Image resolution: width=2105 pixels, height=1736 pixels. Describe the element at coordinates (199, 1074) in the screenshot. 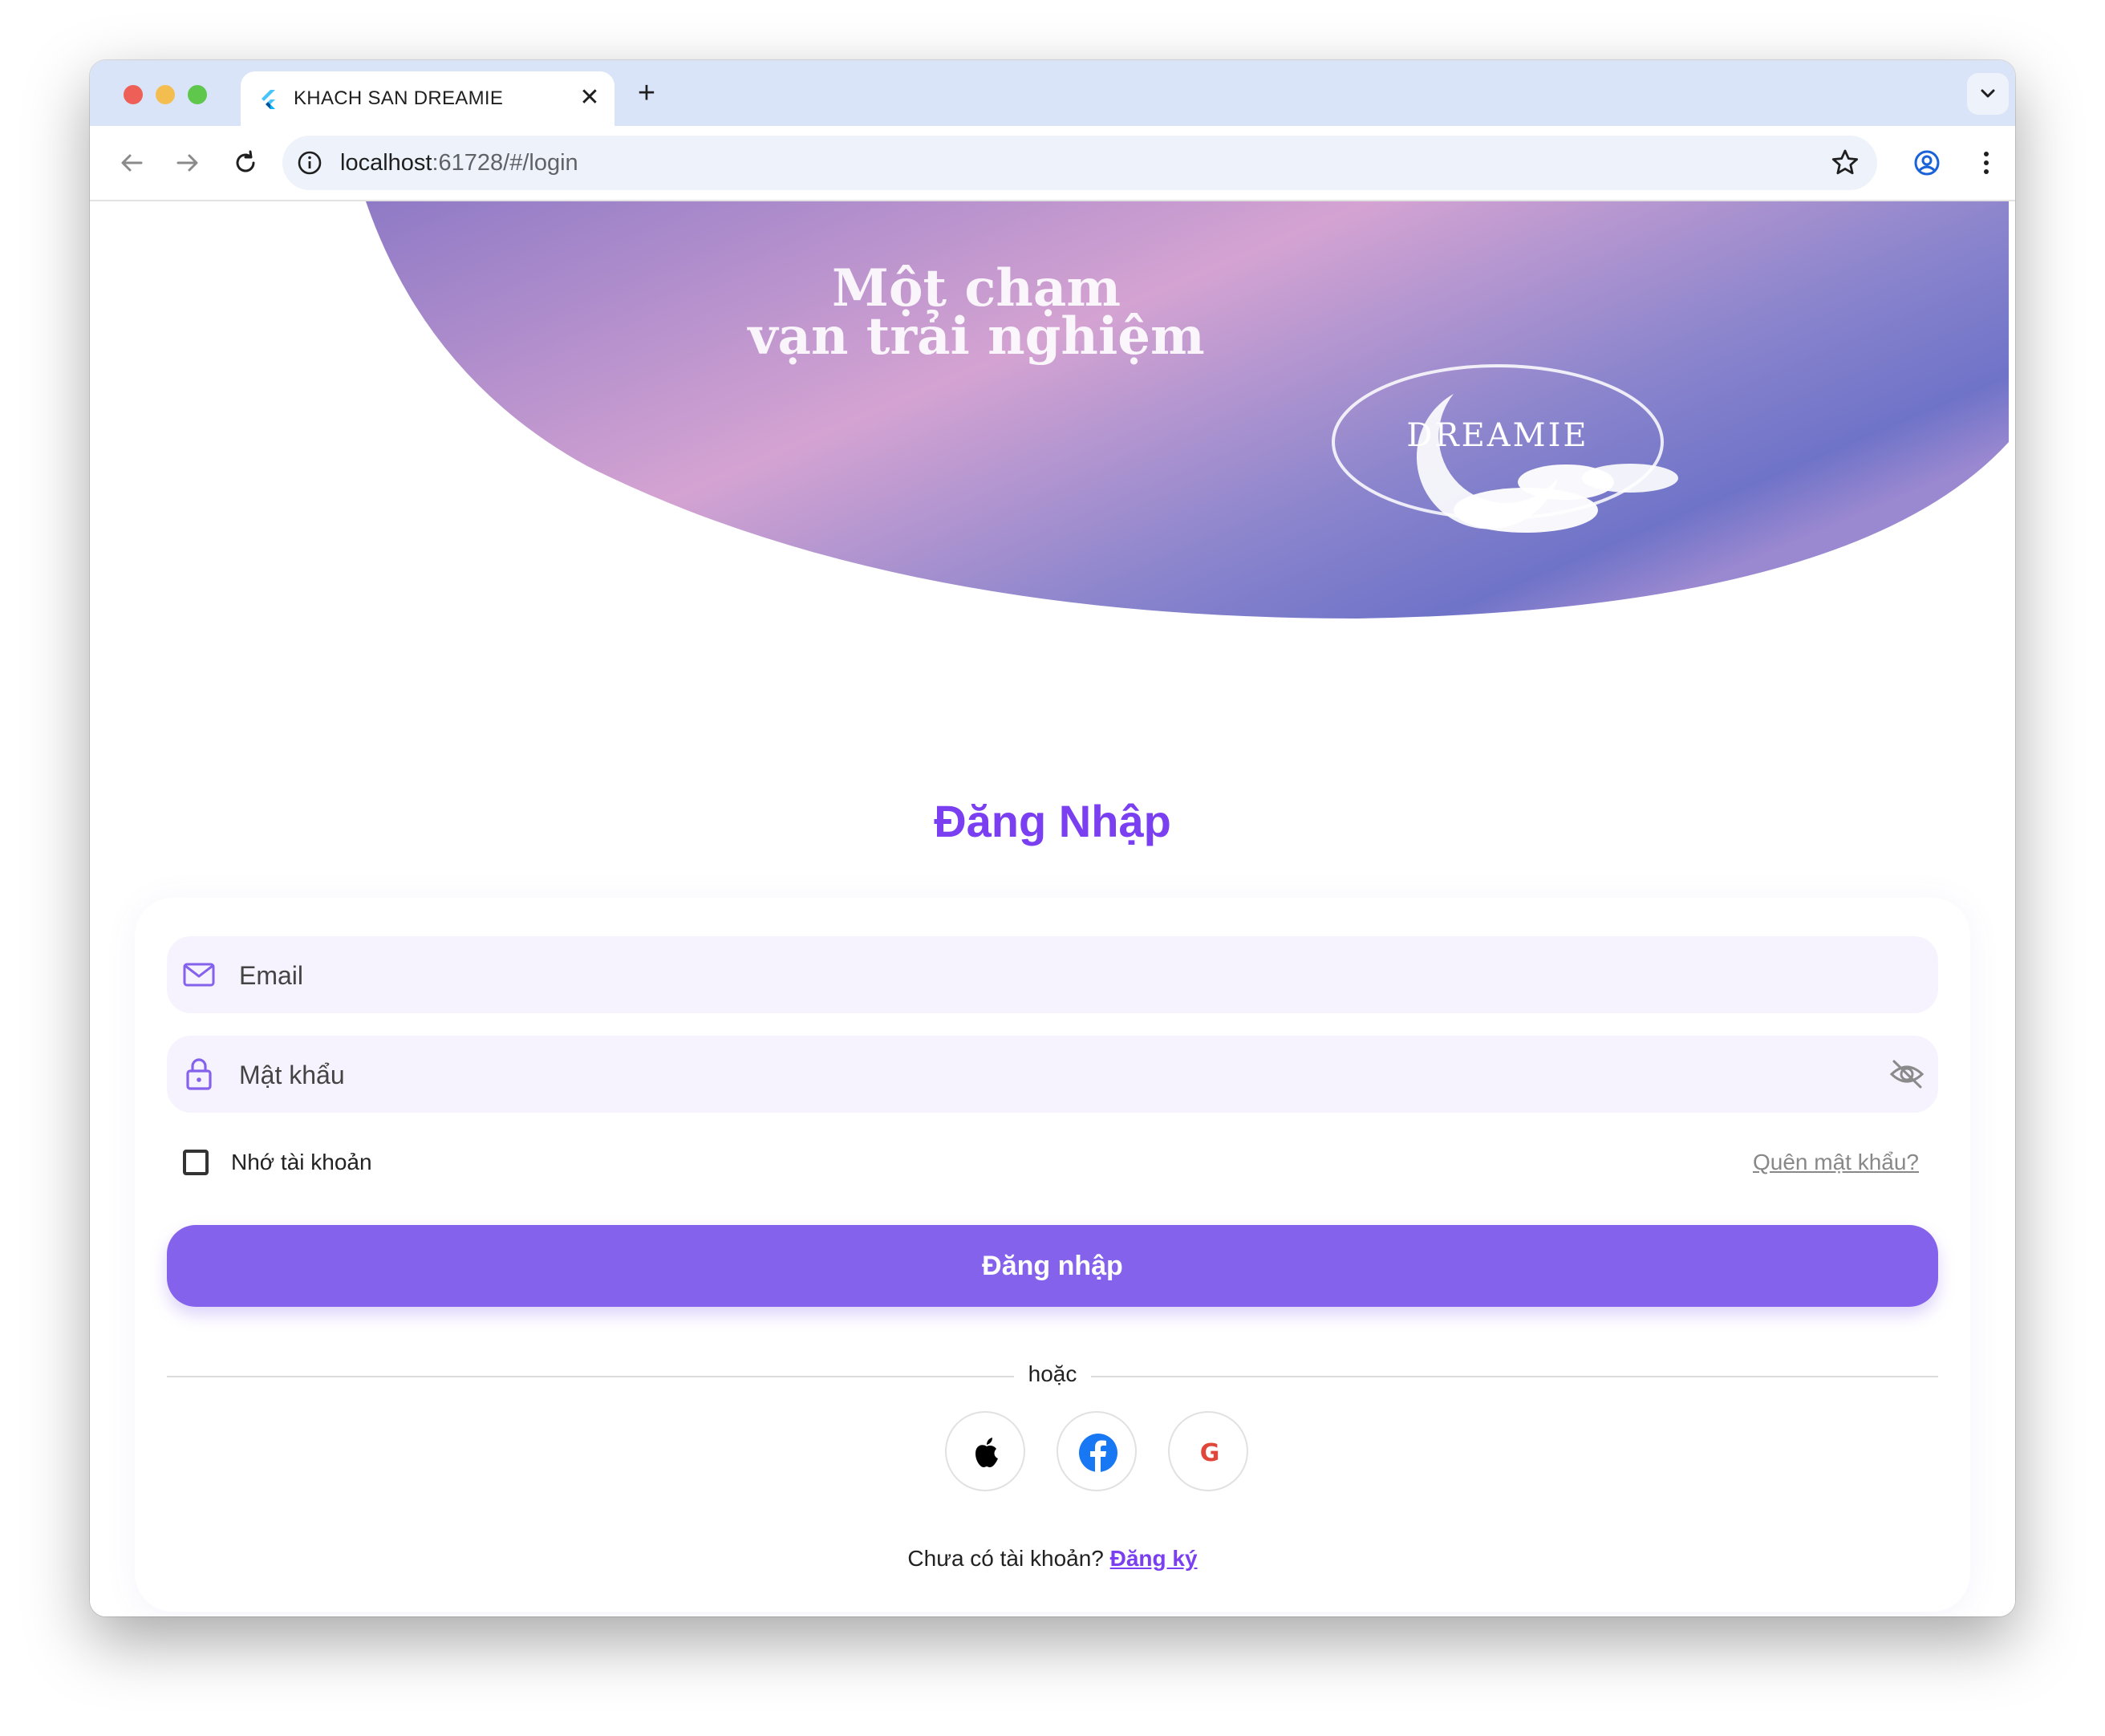

I see `lock-icon` at that location.